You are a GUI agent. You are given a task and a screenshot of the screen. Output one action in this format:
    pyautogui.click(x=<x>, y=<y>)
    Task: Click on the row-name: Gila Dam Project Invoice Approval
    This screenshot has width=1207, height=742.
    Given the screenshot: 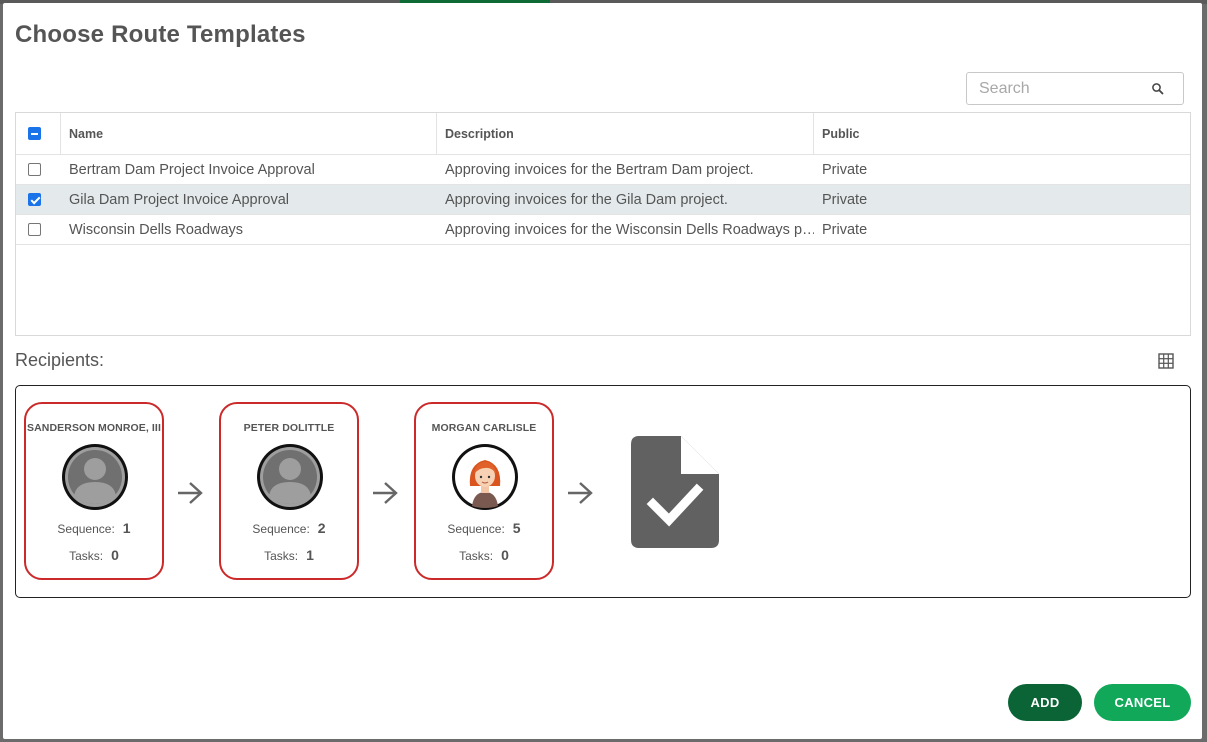 What is the action you would take?
    pyautogui.click(x=179, y=199)
    